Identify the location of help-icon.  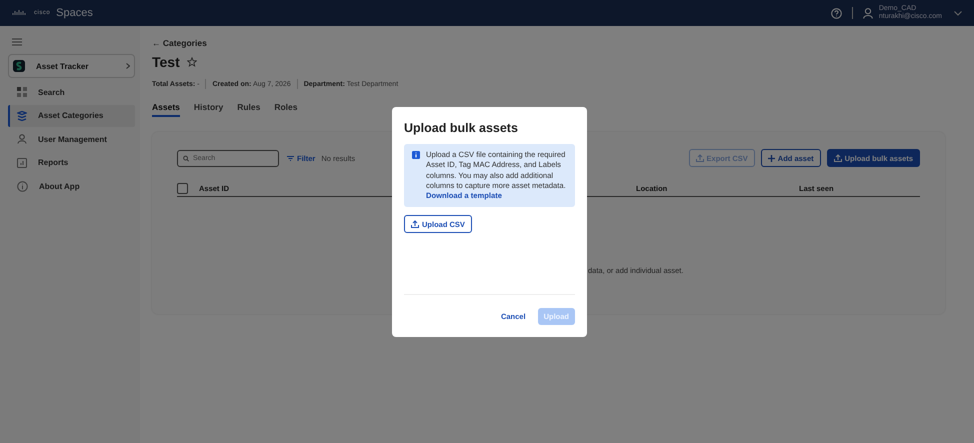
(836, 13).